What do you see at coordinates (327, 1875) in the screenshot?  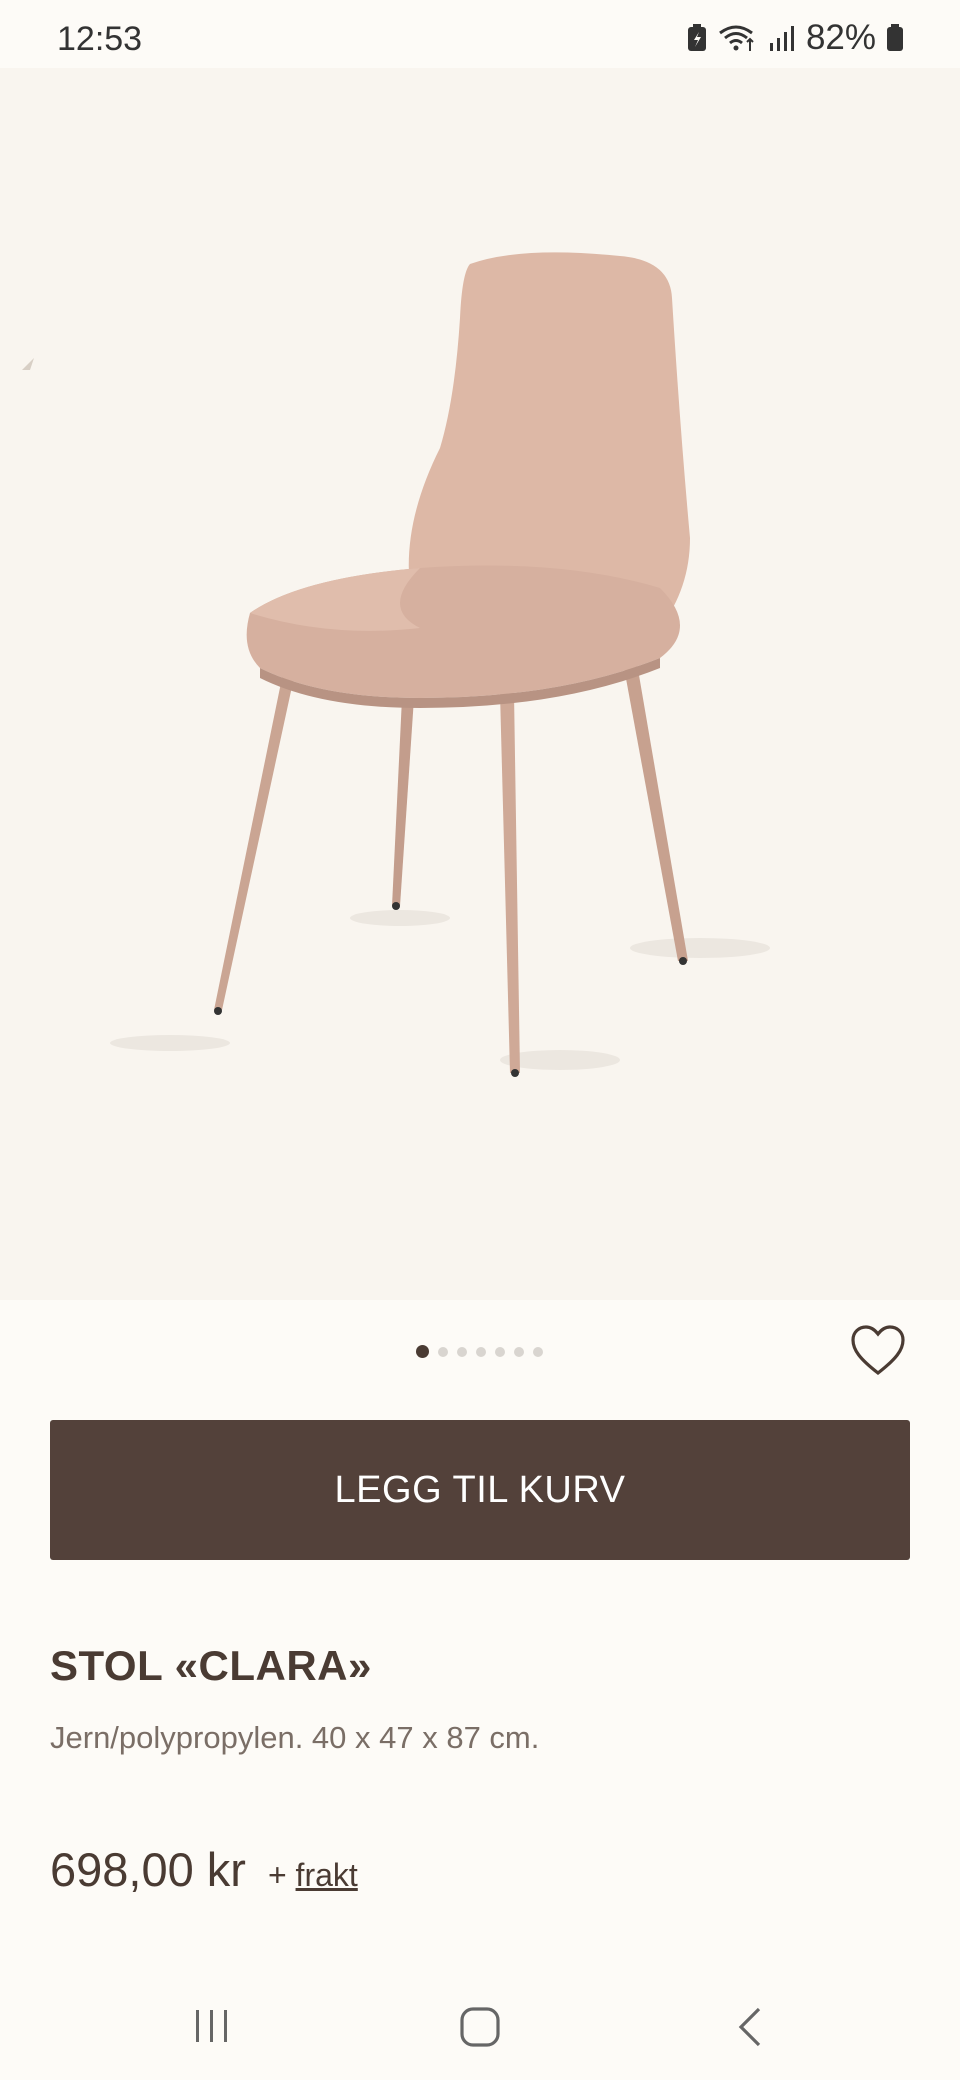 I see `shipping-link: frakt` at bounding box center [327, 1875].